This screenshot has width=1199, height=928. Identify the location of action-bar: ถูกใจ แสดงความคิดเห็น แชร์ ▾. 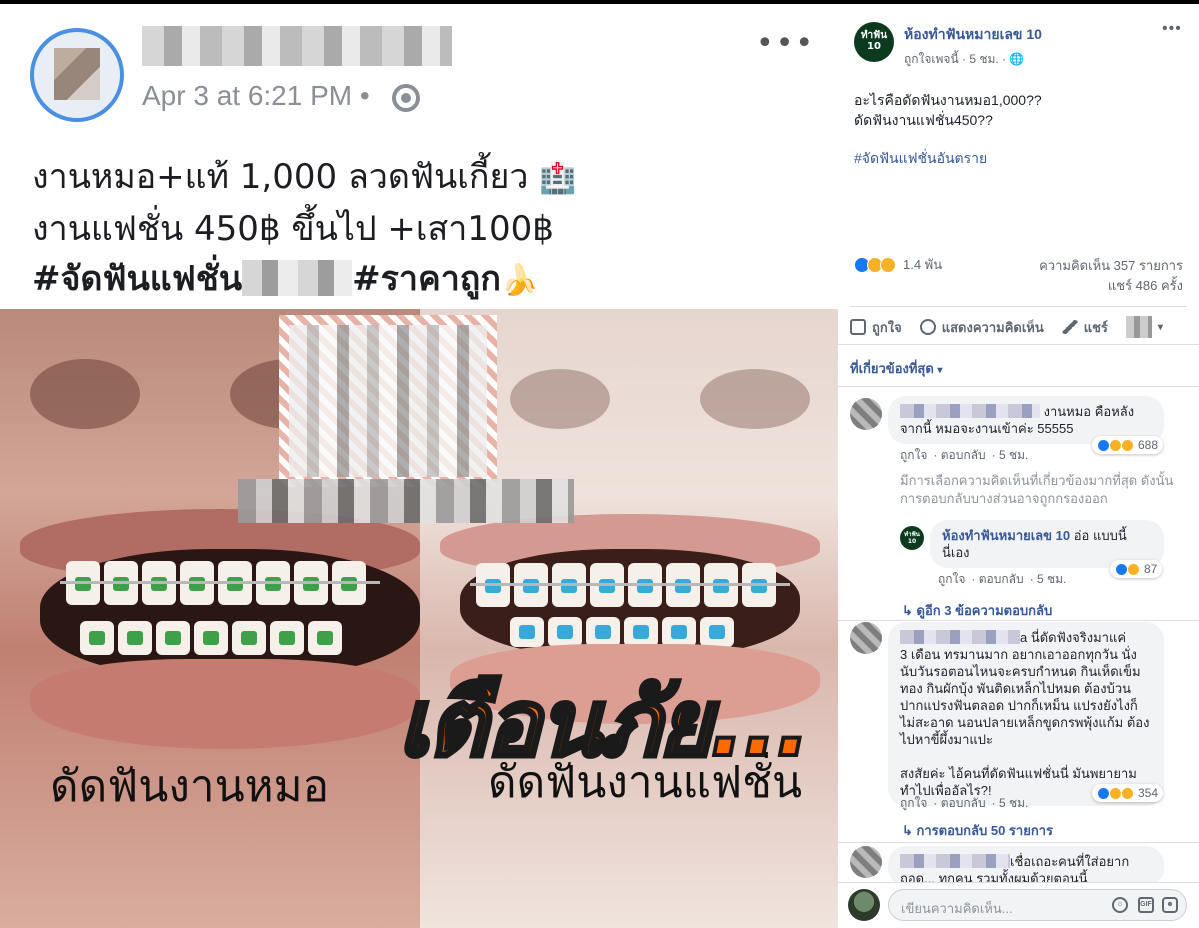
(1006, 327).